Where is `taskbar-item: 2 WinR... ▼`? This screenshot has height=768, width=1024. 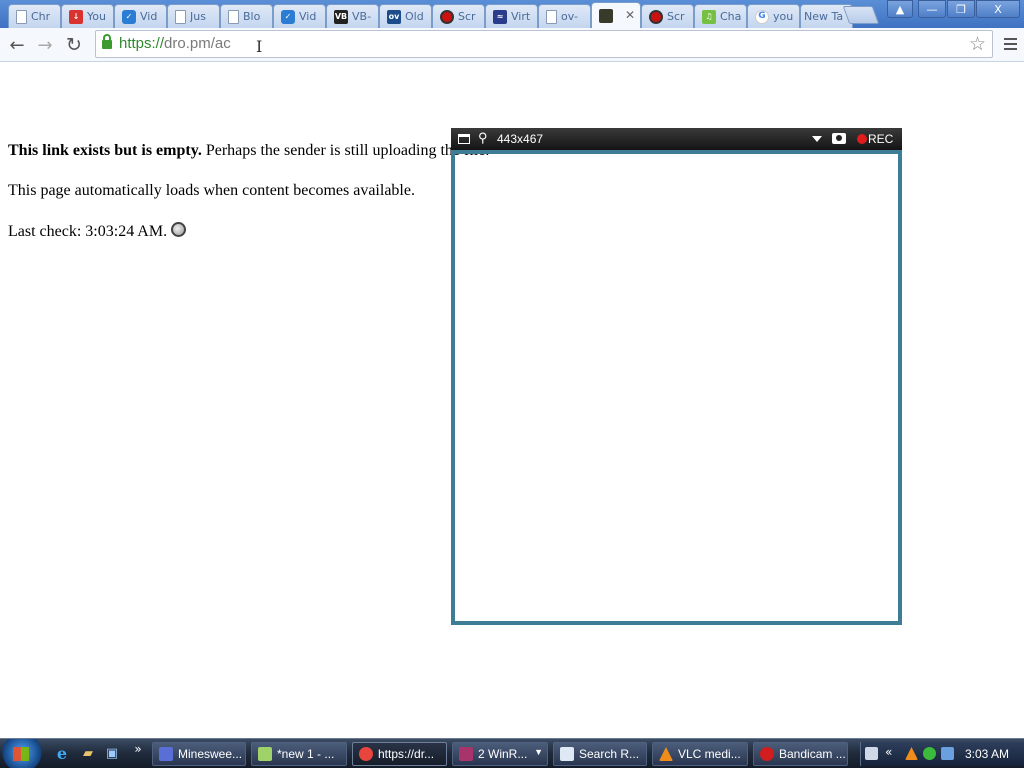 taskbar-item: 2 WinR... ▼ is located at coordinates (500, 754).